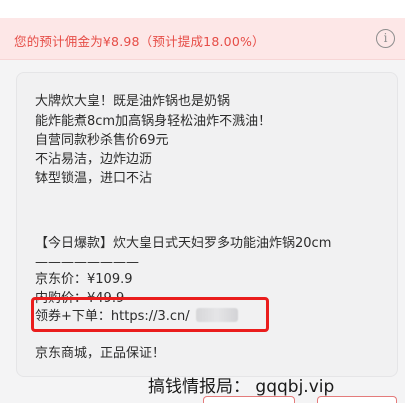 This screenshot has height=403, width=405. I want to click on commission-banner: 您的预计佣金为¥8.98（预计提成18.00%） i, so click(202, 39).